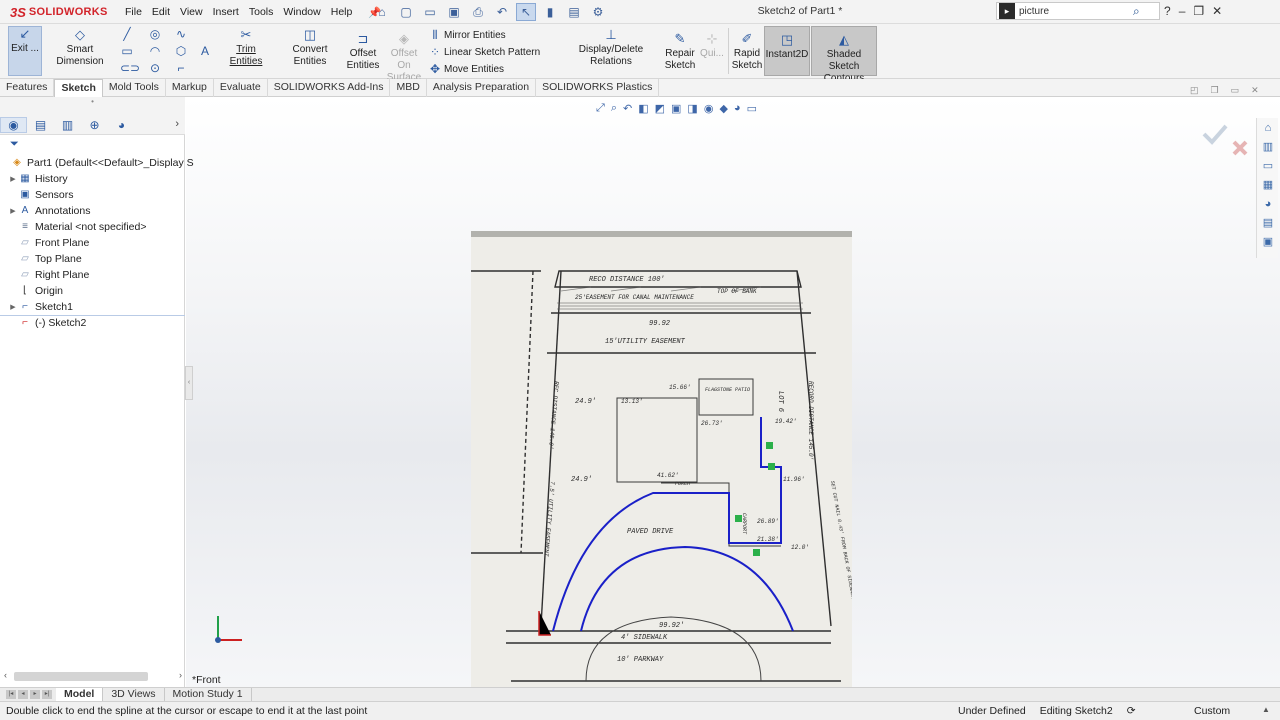 This screenshot has height=720, width=1280. Describe the element at coordinates (301, 12) in the screenshot. I see `menu-window: Window` at that location.